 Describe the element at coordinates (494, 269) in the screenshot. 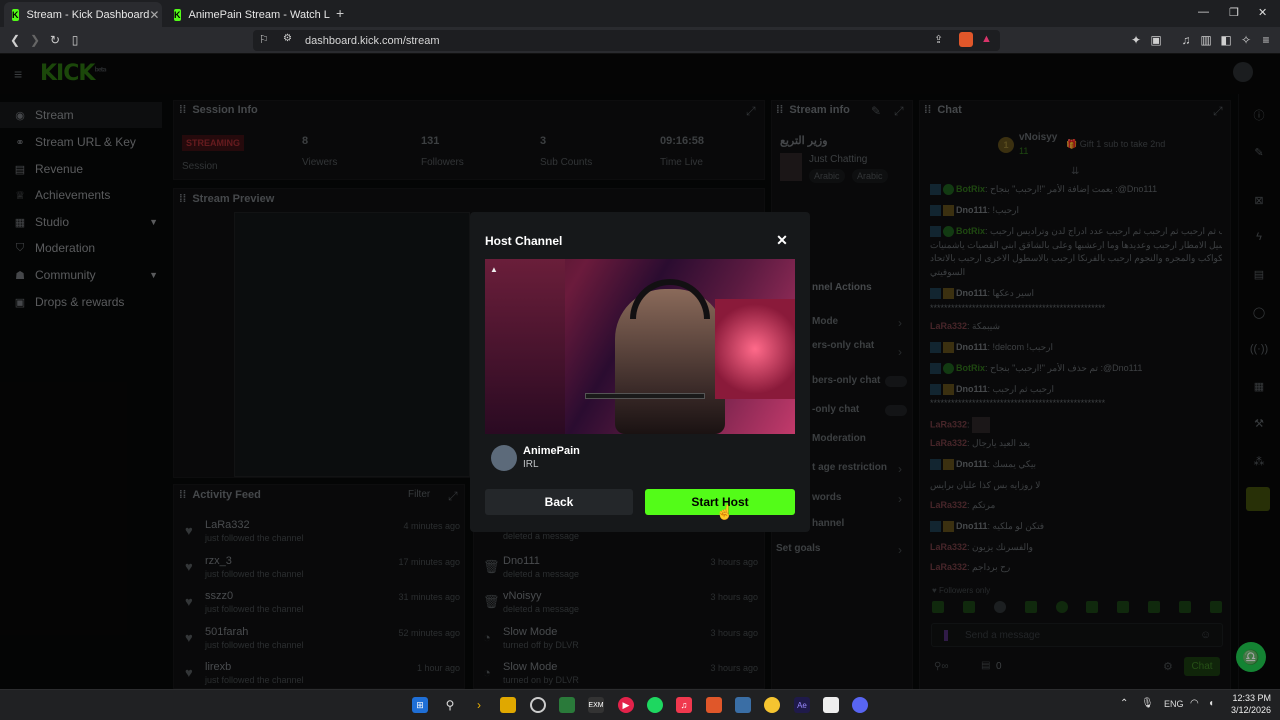

I see `preview-overlay-icon: ▲` at that location.